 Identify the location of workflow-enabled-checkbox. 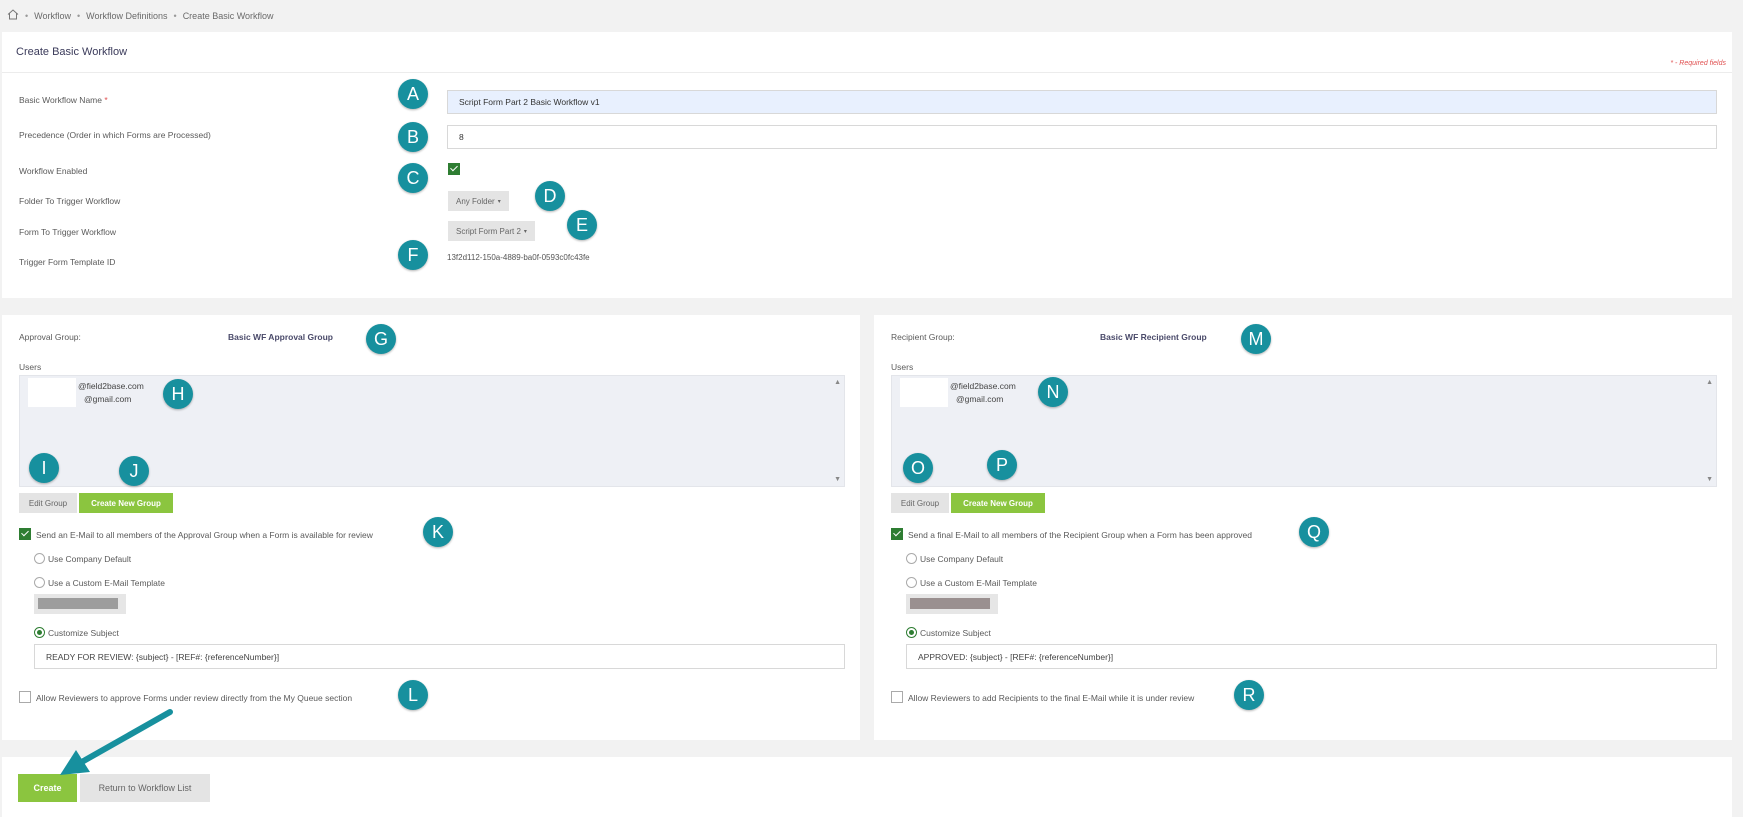
(454, 169).